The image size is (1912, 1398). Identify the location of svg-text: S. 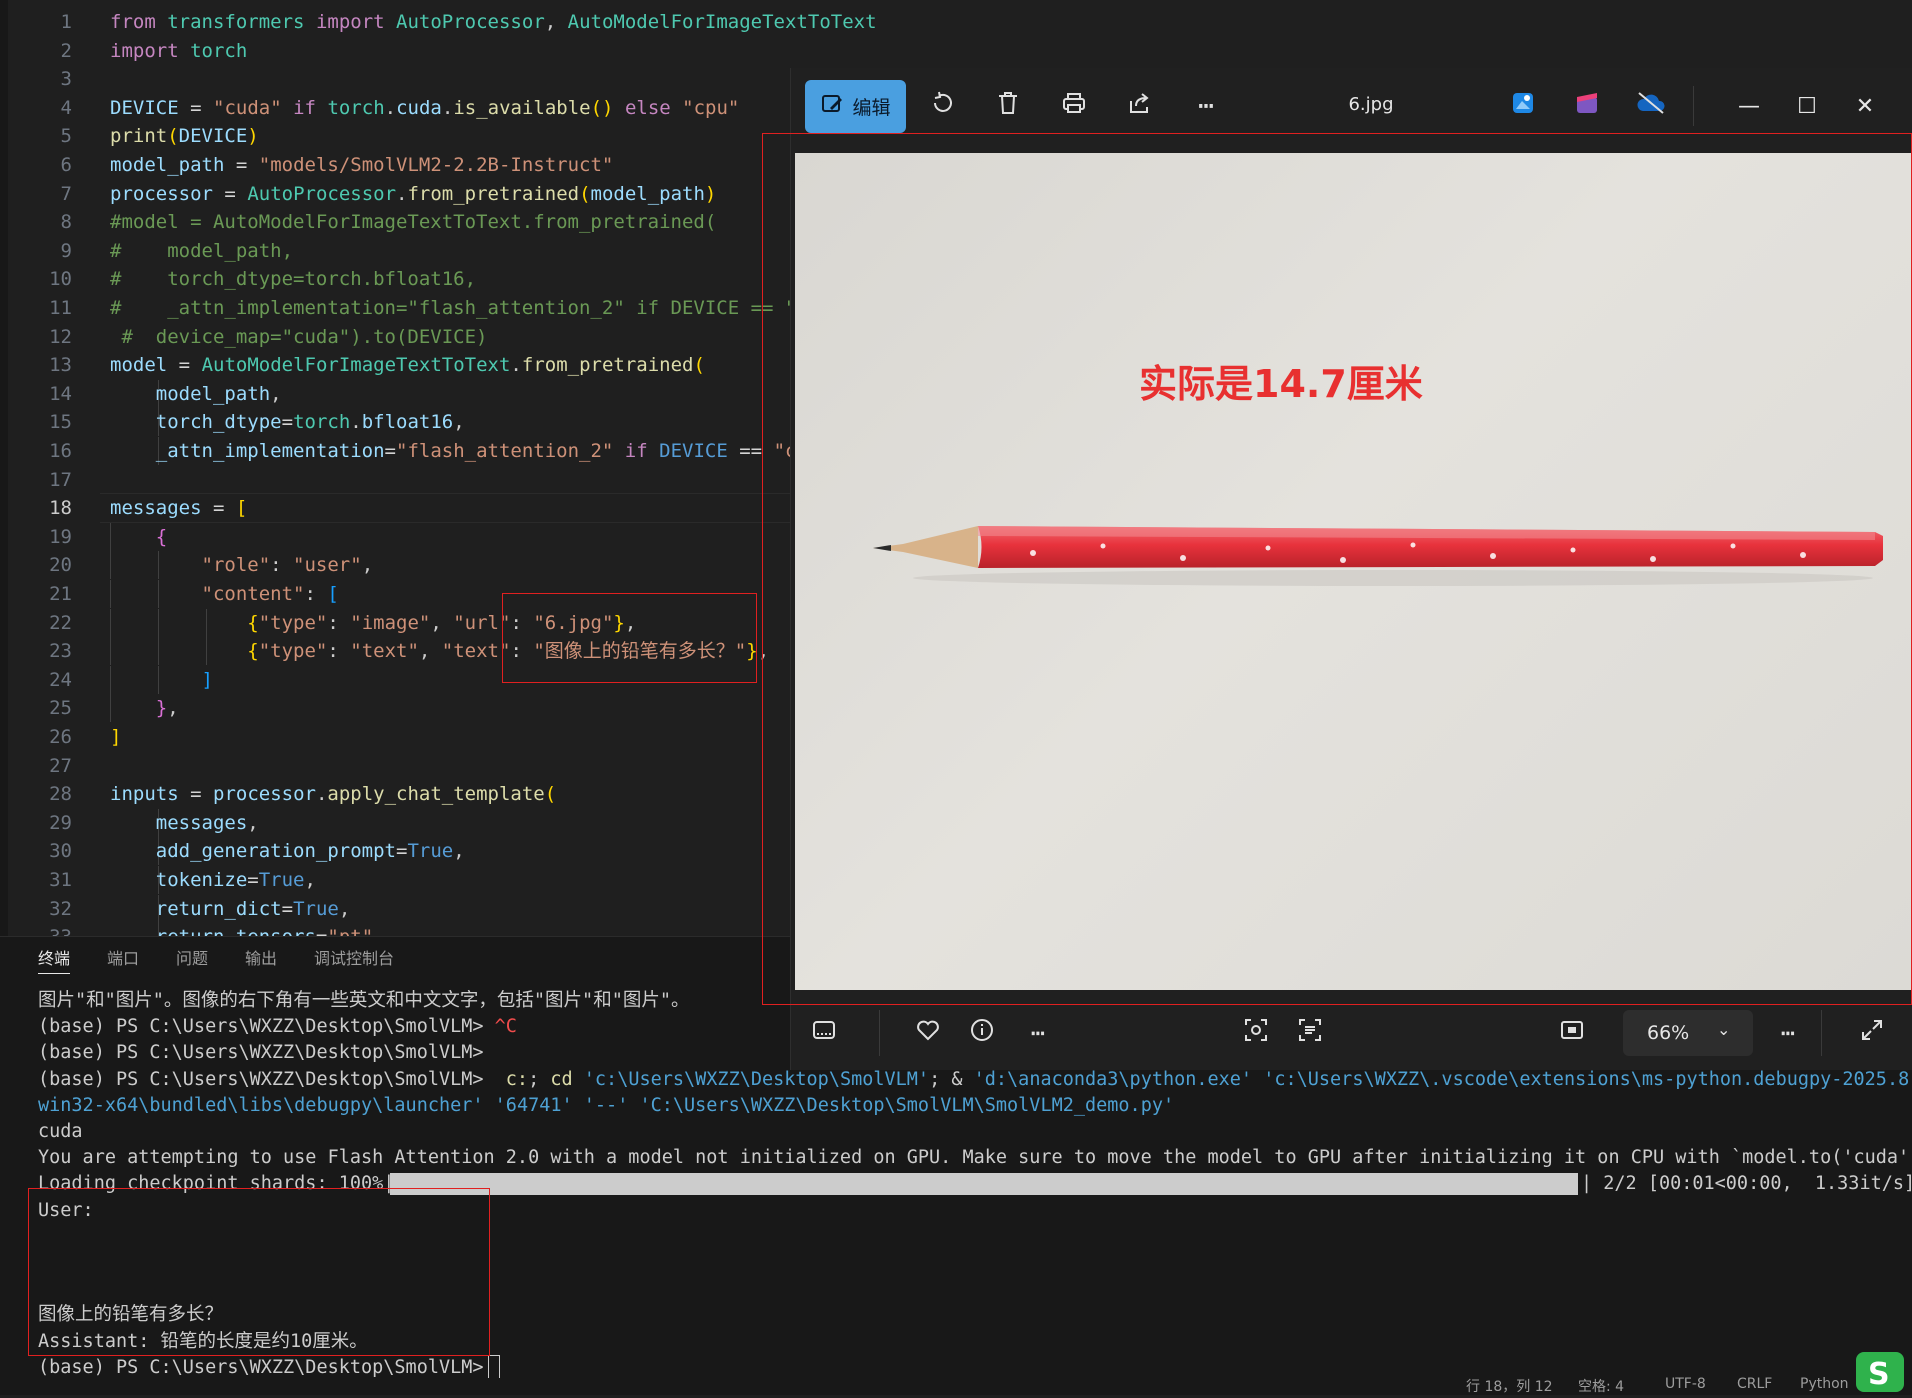
(1879, 1374).